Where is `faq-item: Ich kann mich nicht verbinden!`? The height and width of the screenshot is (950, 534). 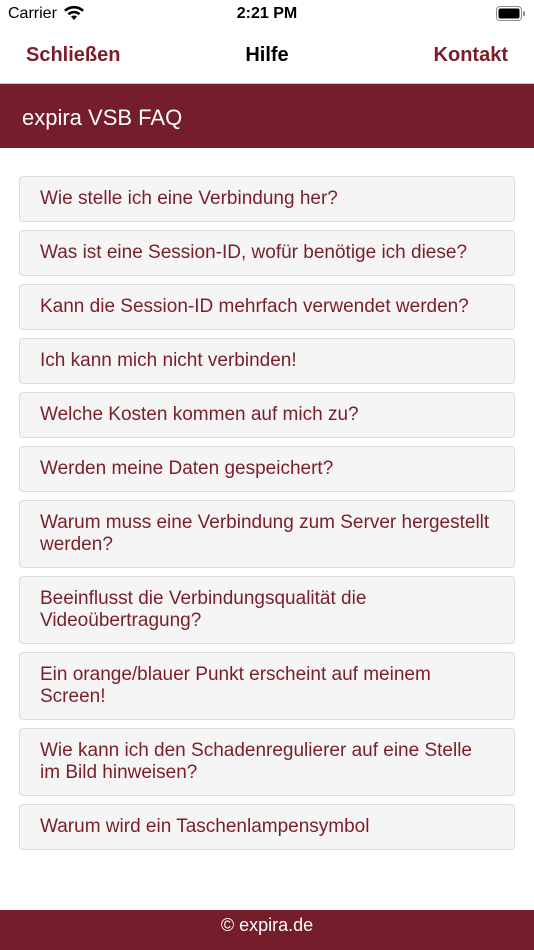 faq-item: Ich kann mich nicht verbinden! is located at coordinates (267, 361).